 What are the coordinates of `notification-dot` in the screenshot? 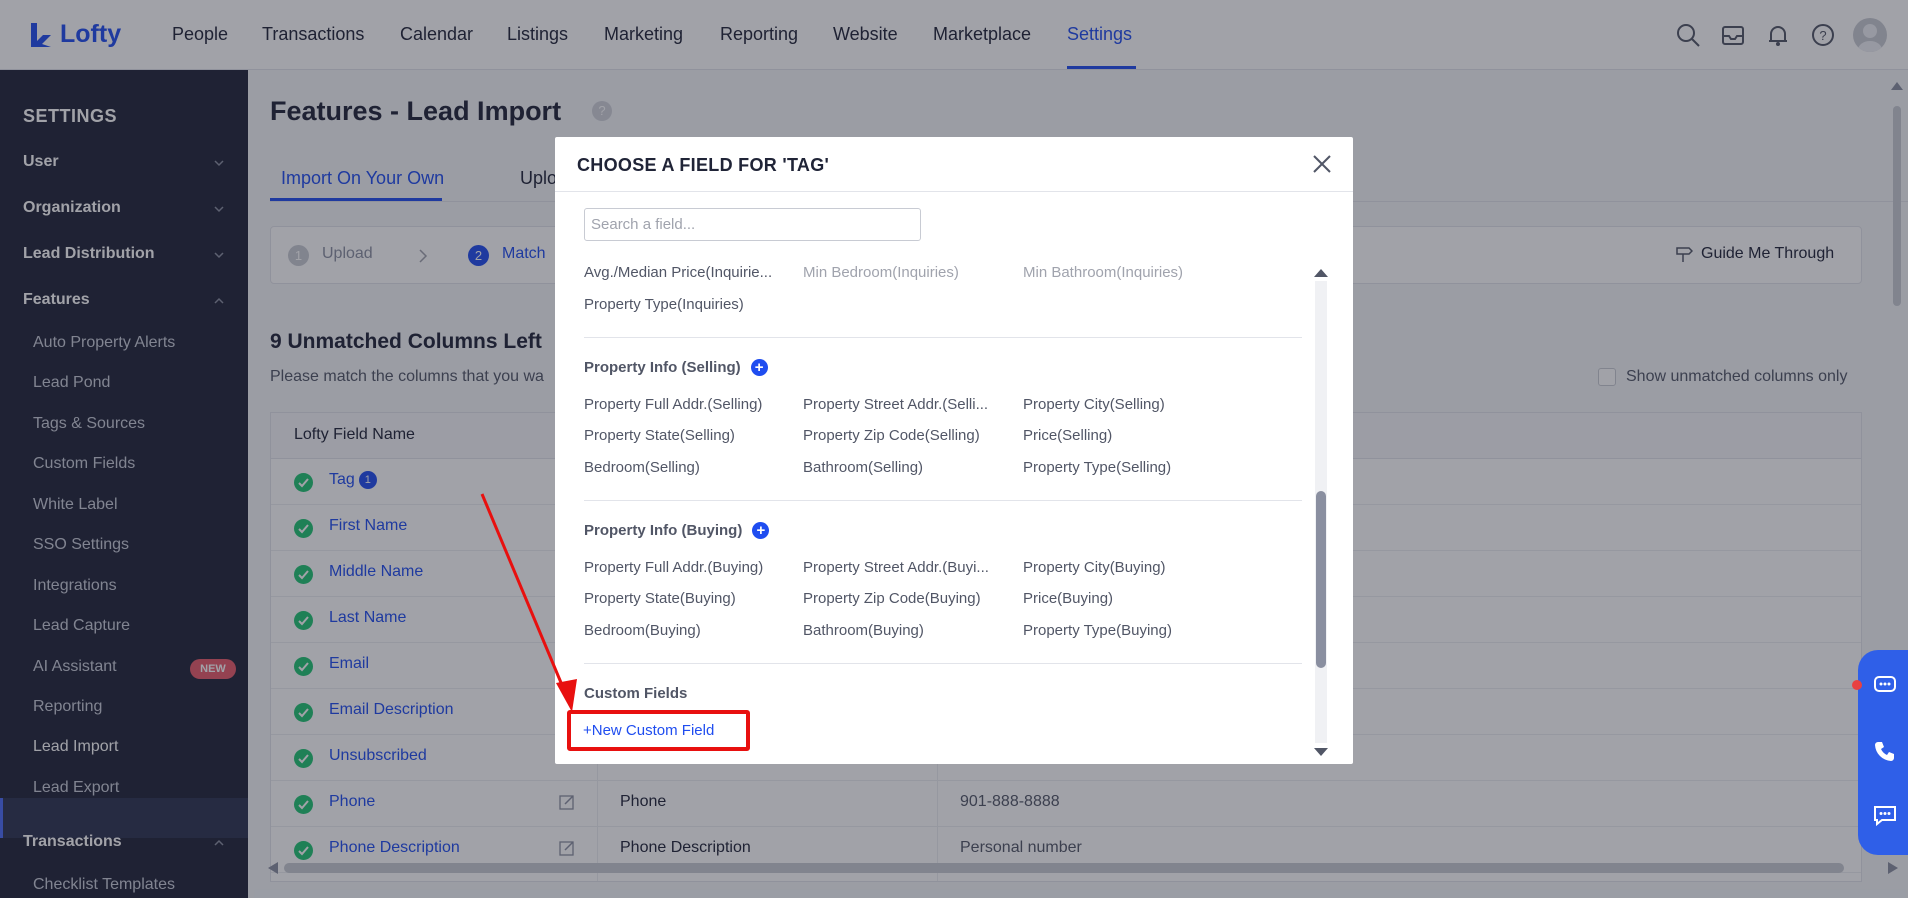 It's located at (1857, 685).